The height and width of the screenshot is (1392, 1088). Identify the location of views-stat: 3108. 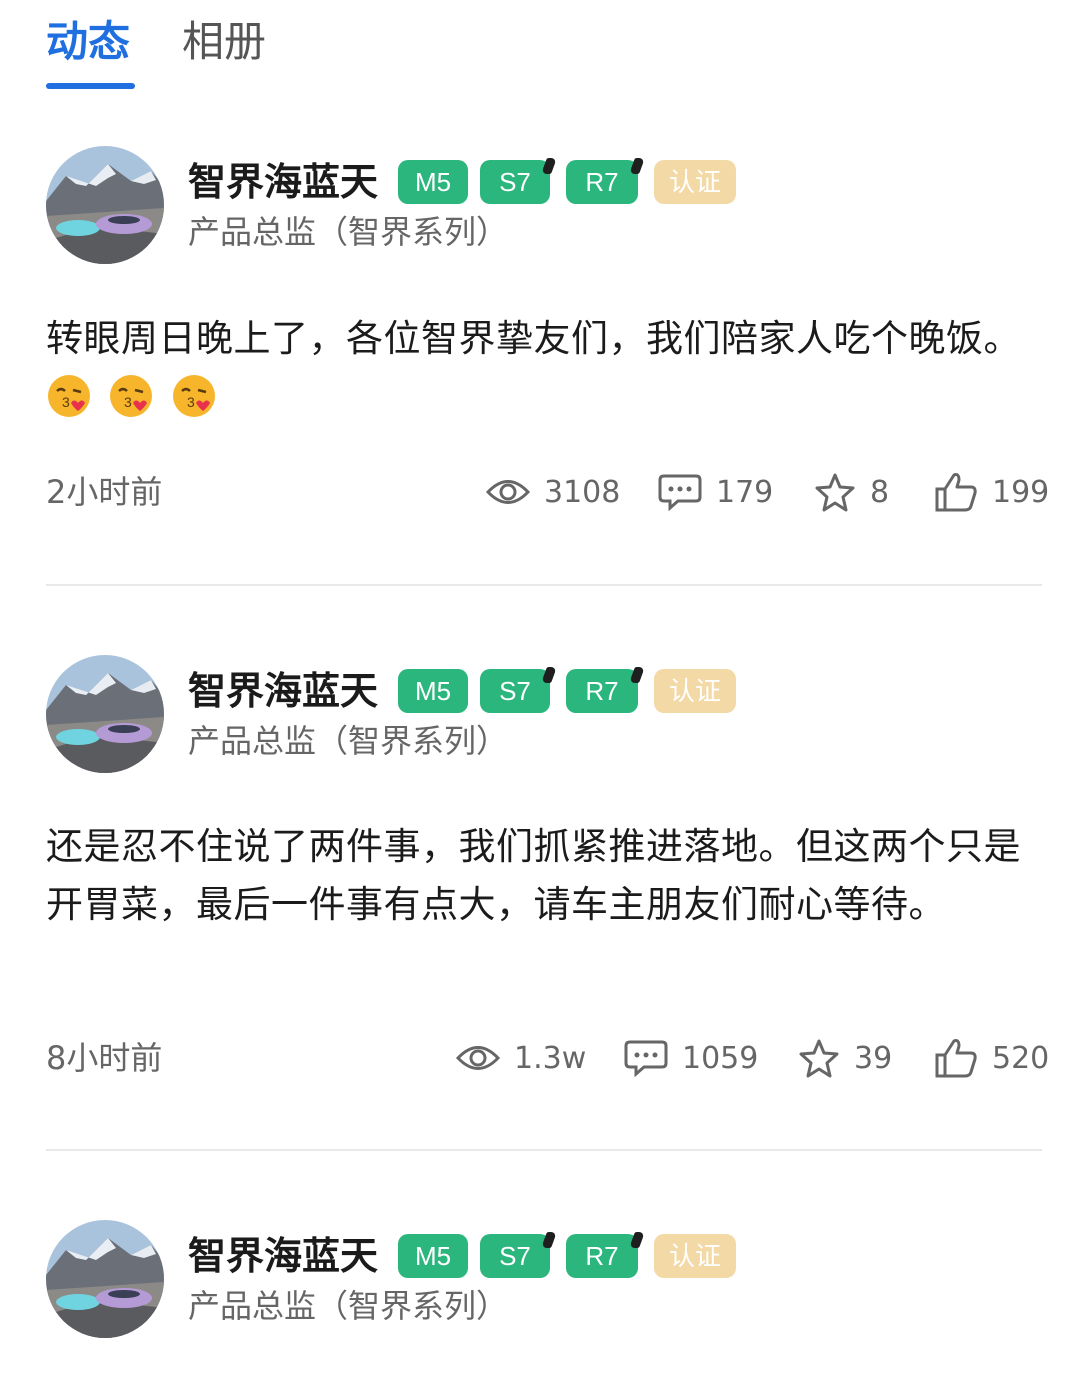
(553, 492).